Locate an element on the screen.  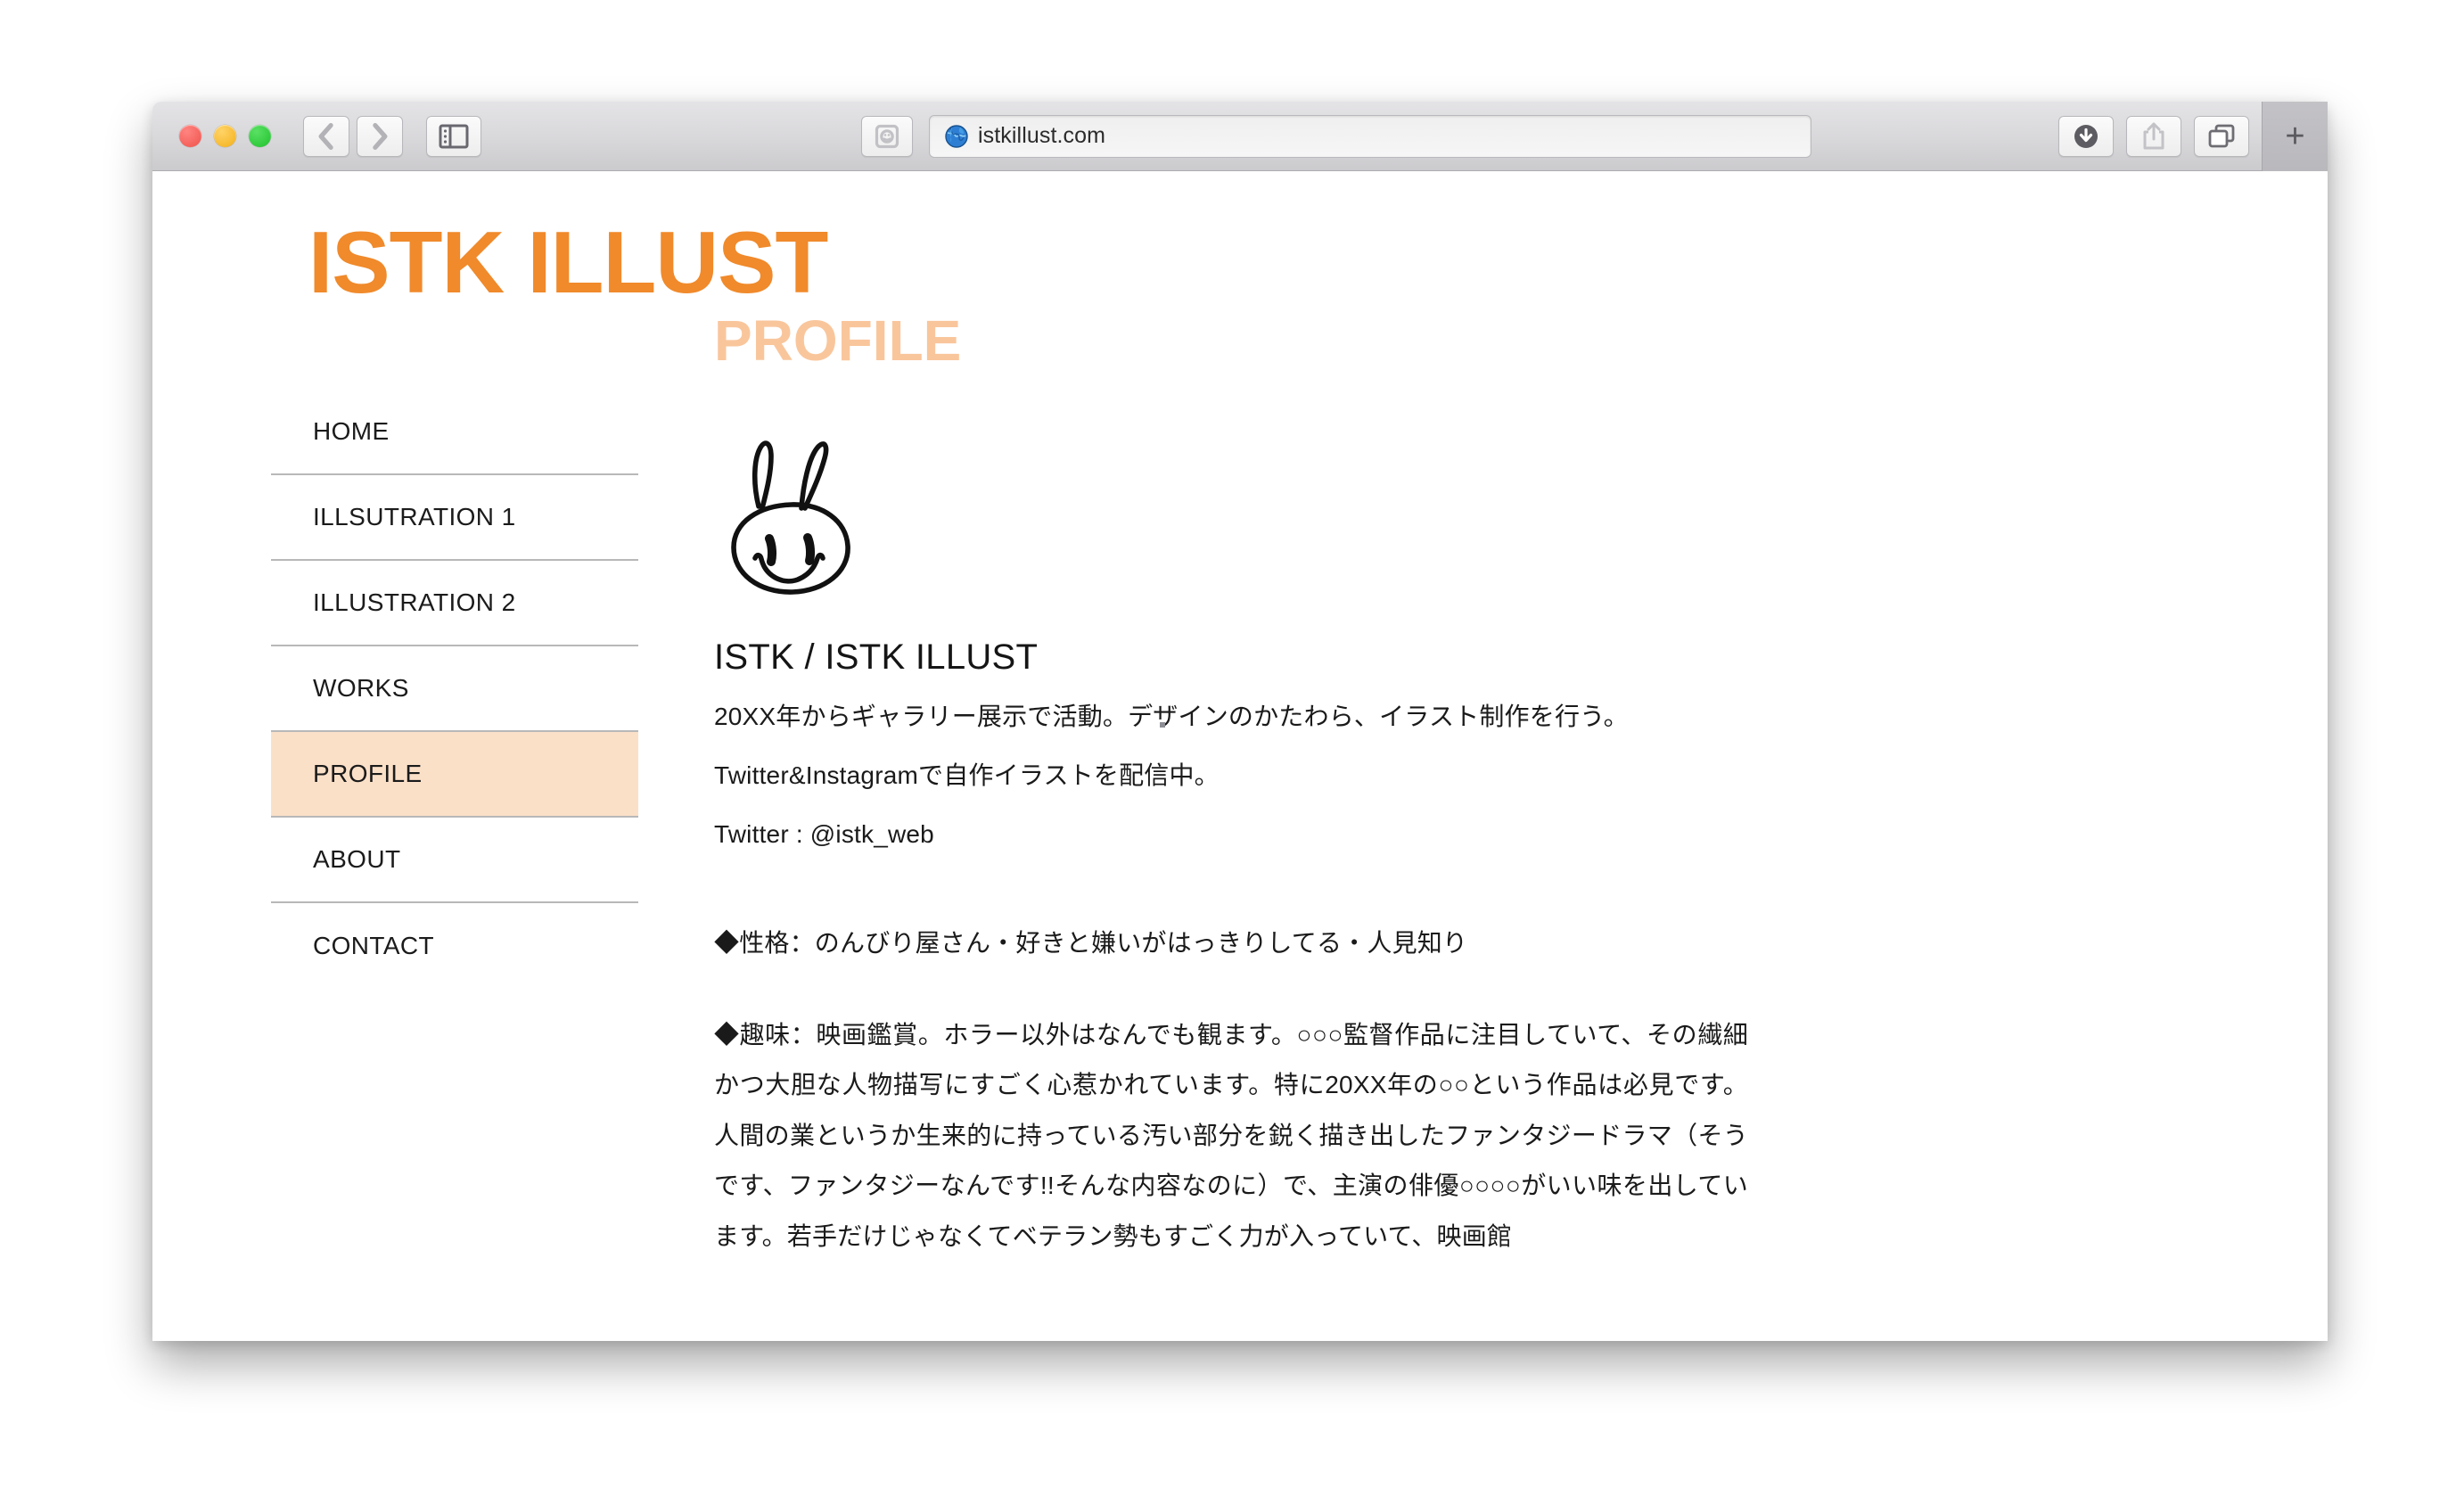
share-icon is located at coordinates (2153, 136).